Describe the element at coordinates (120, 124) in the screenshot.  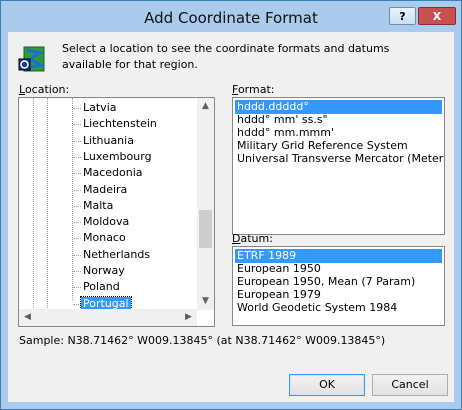
I see `location-item: Liechtenstein` at that location.